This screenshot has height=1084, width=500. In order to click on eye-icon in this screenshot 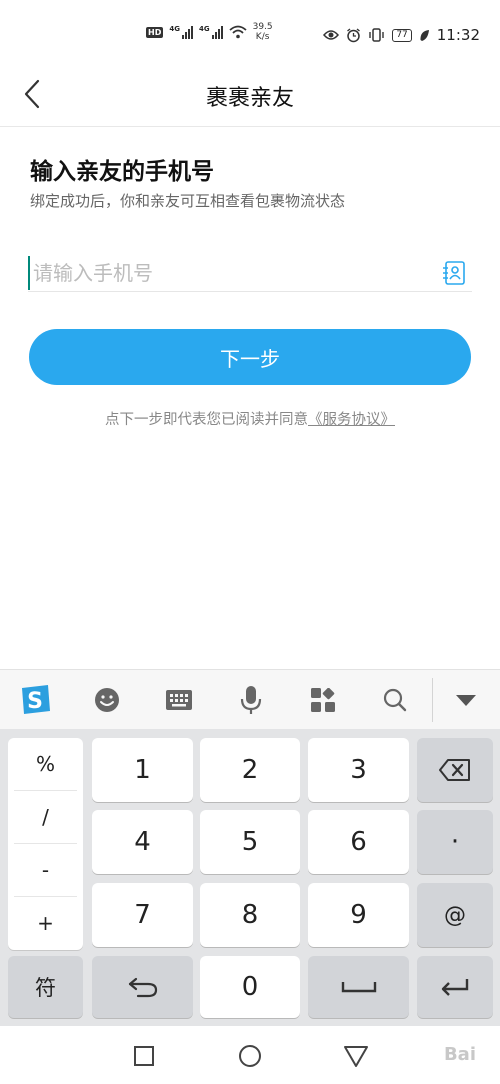, I will do `click(331, 35)`.